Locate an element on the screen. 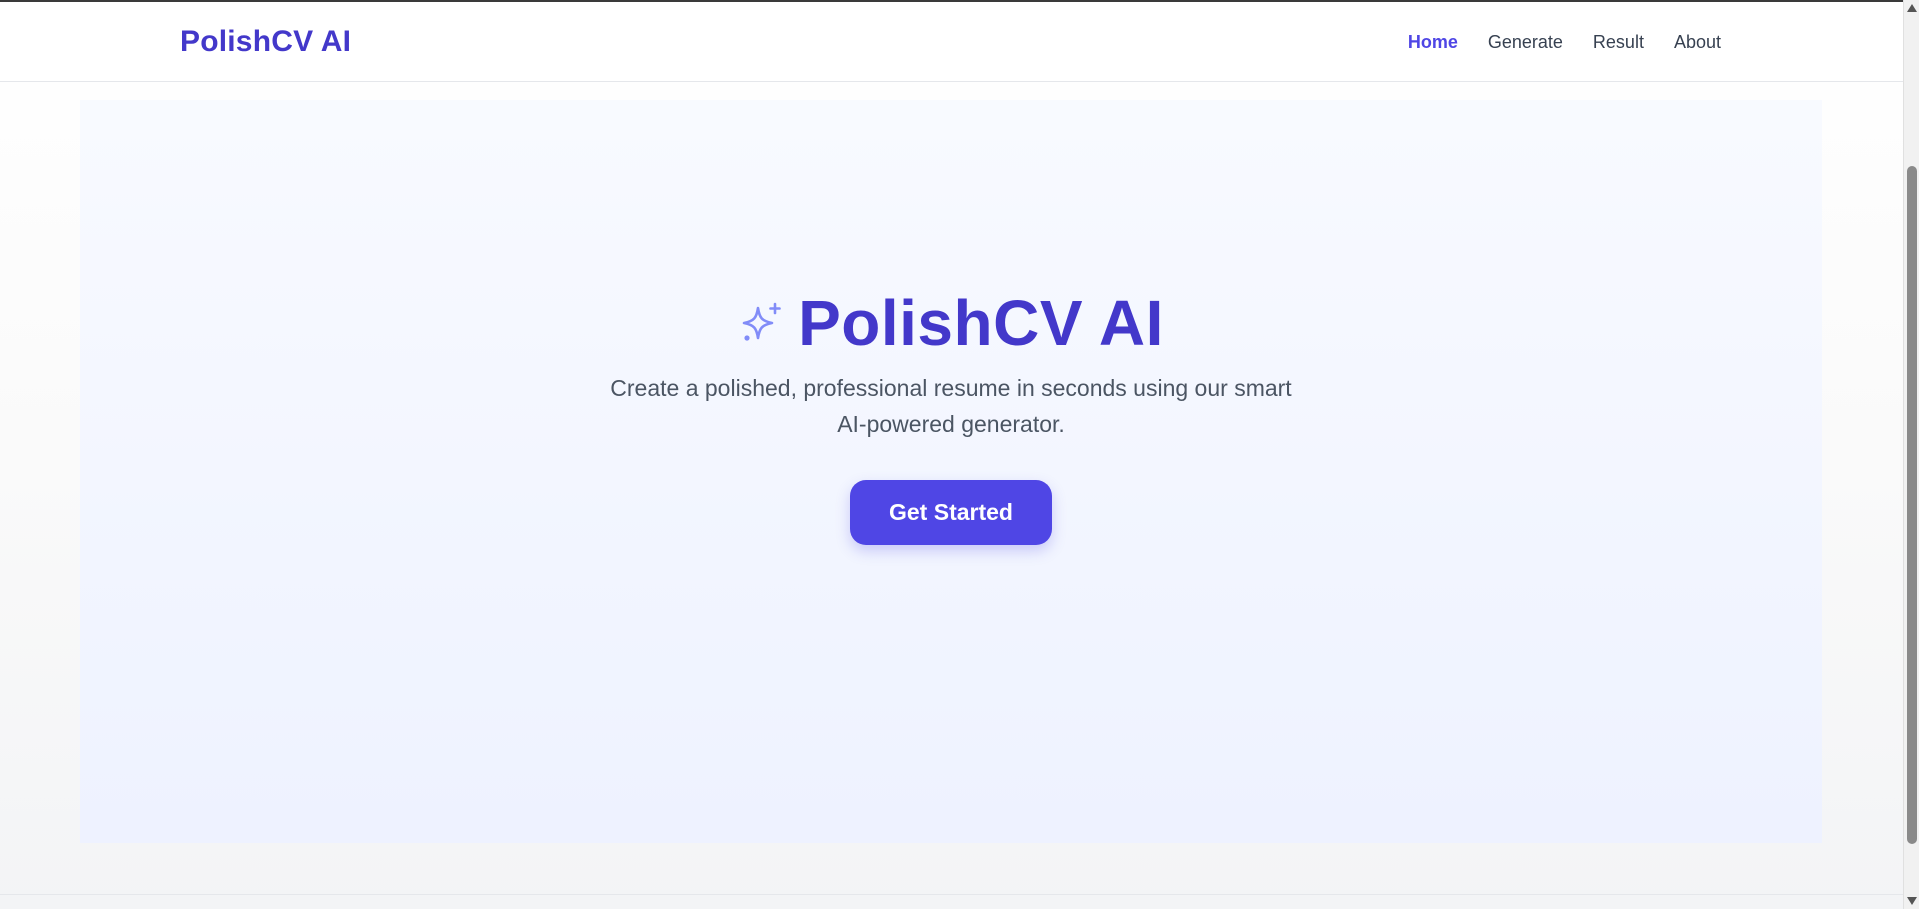 The width and height of the screenshot is (1919, 909). sparkles-icon is located at coordinates (761, 321).